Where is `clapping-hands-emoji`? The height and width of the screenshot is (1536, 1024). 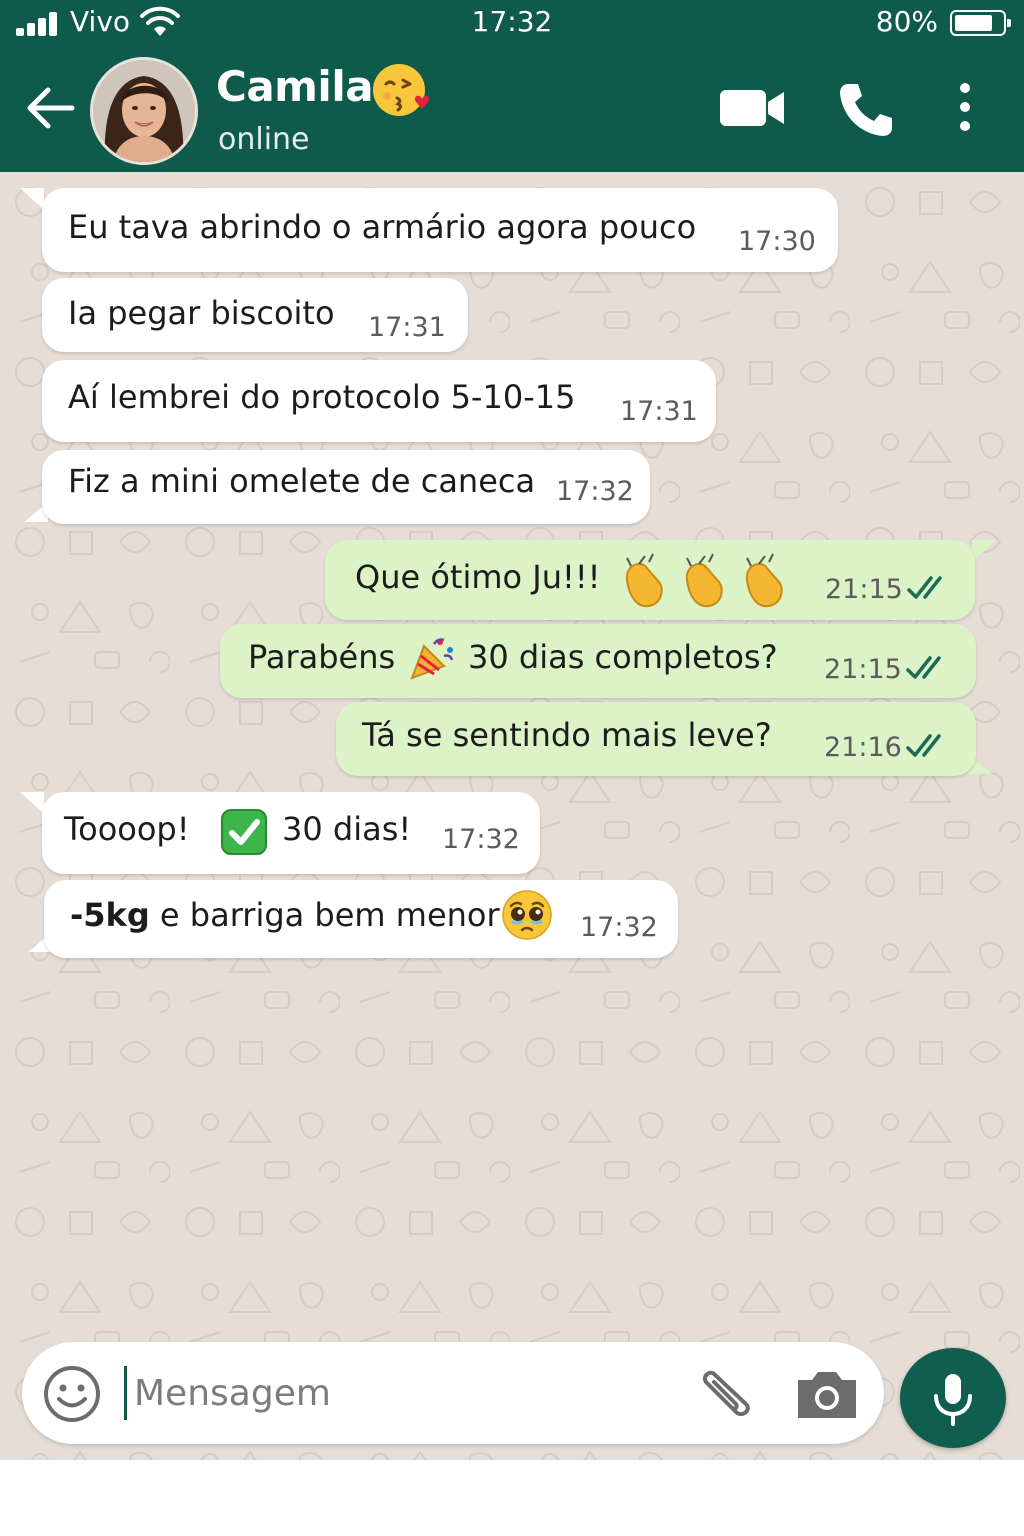 clapping-hands-emoji is located at coordinates (704, 580).